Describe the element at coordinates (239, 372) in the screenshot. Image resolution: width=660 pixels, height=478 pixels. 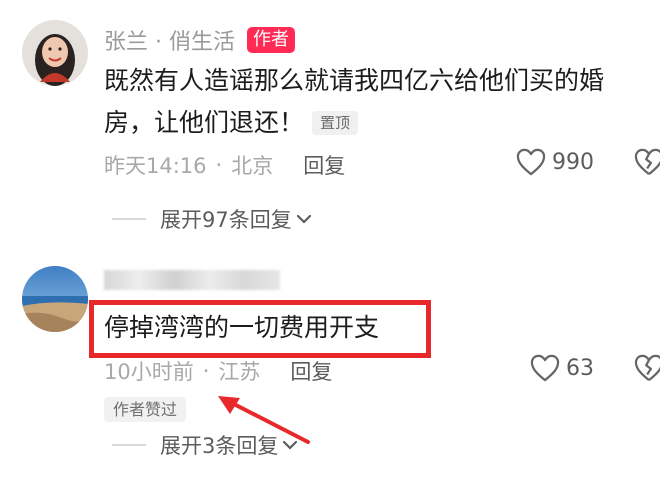
I see `comment-location: 江苏` at that location.